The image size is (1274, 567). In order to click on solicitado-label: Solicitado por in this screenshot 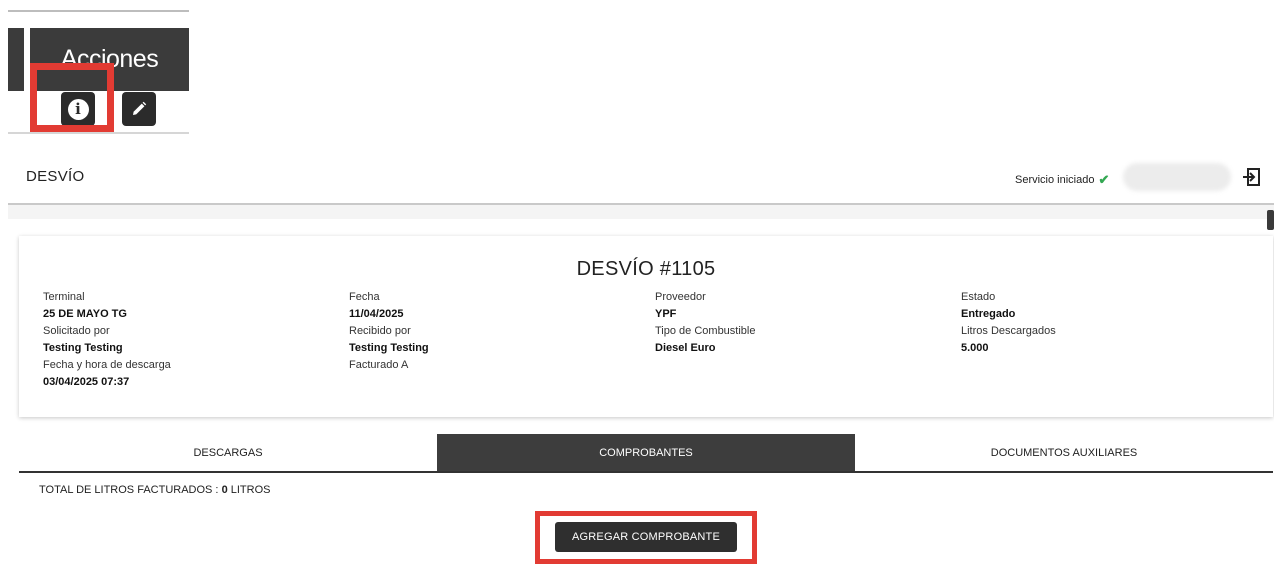, I will do `click(76, 331)`.